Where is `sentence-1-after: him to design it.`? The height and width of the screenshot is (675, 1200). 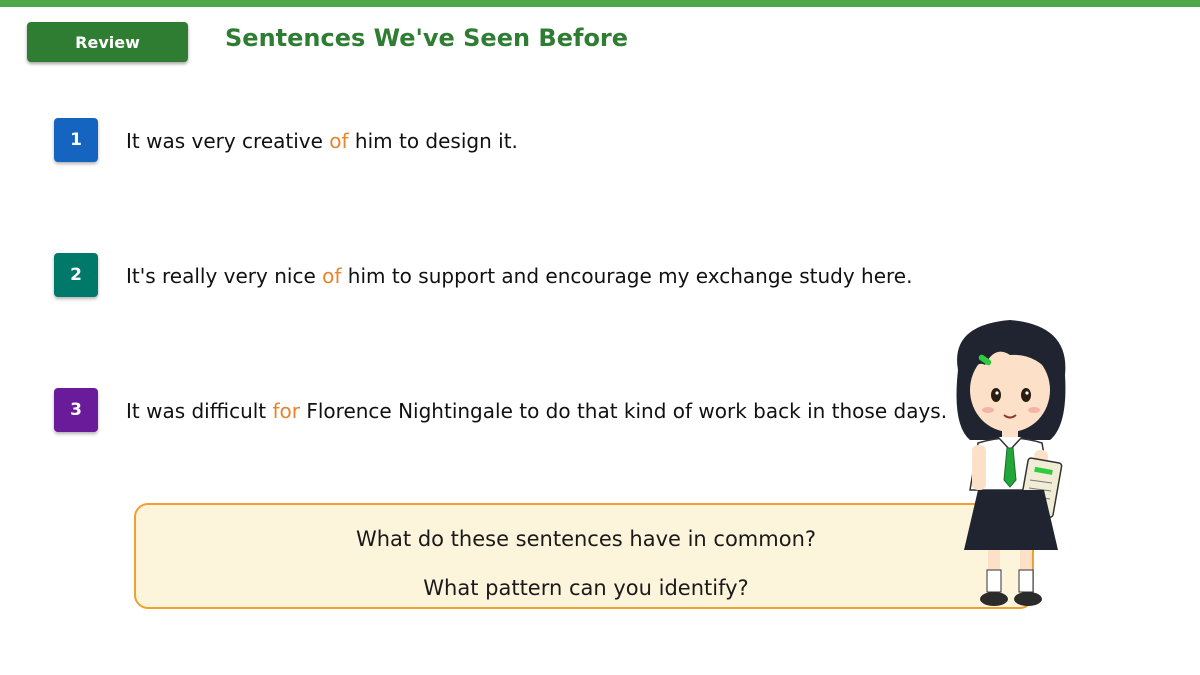
sentence-1-after: him to design it. is located at coordinates (433, 141).